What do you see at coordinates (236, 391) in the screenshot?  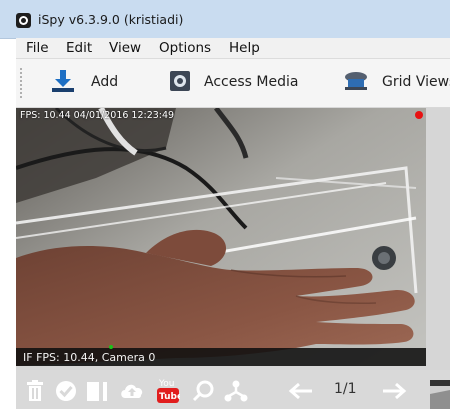 I see `network-icon` at bounding box center [236, 391].